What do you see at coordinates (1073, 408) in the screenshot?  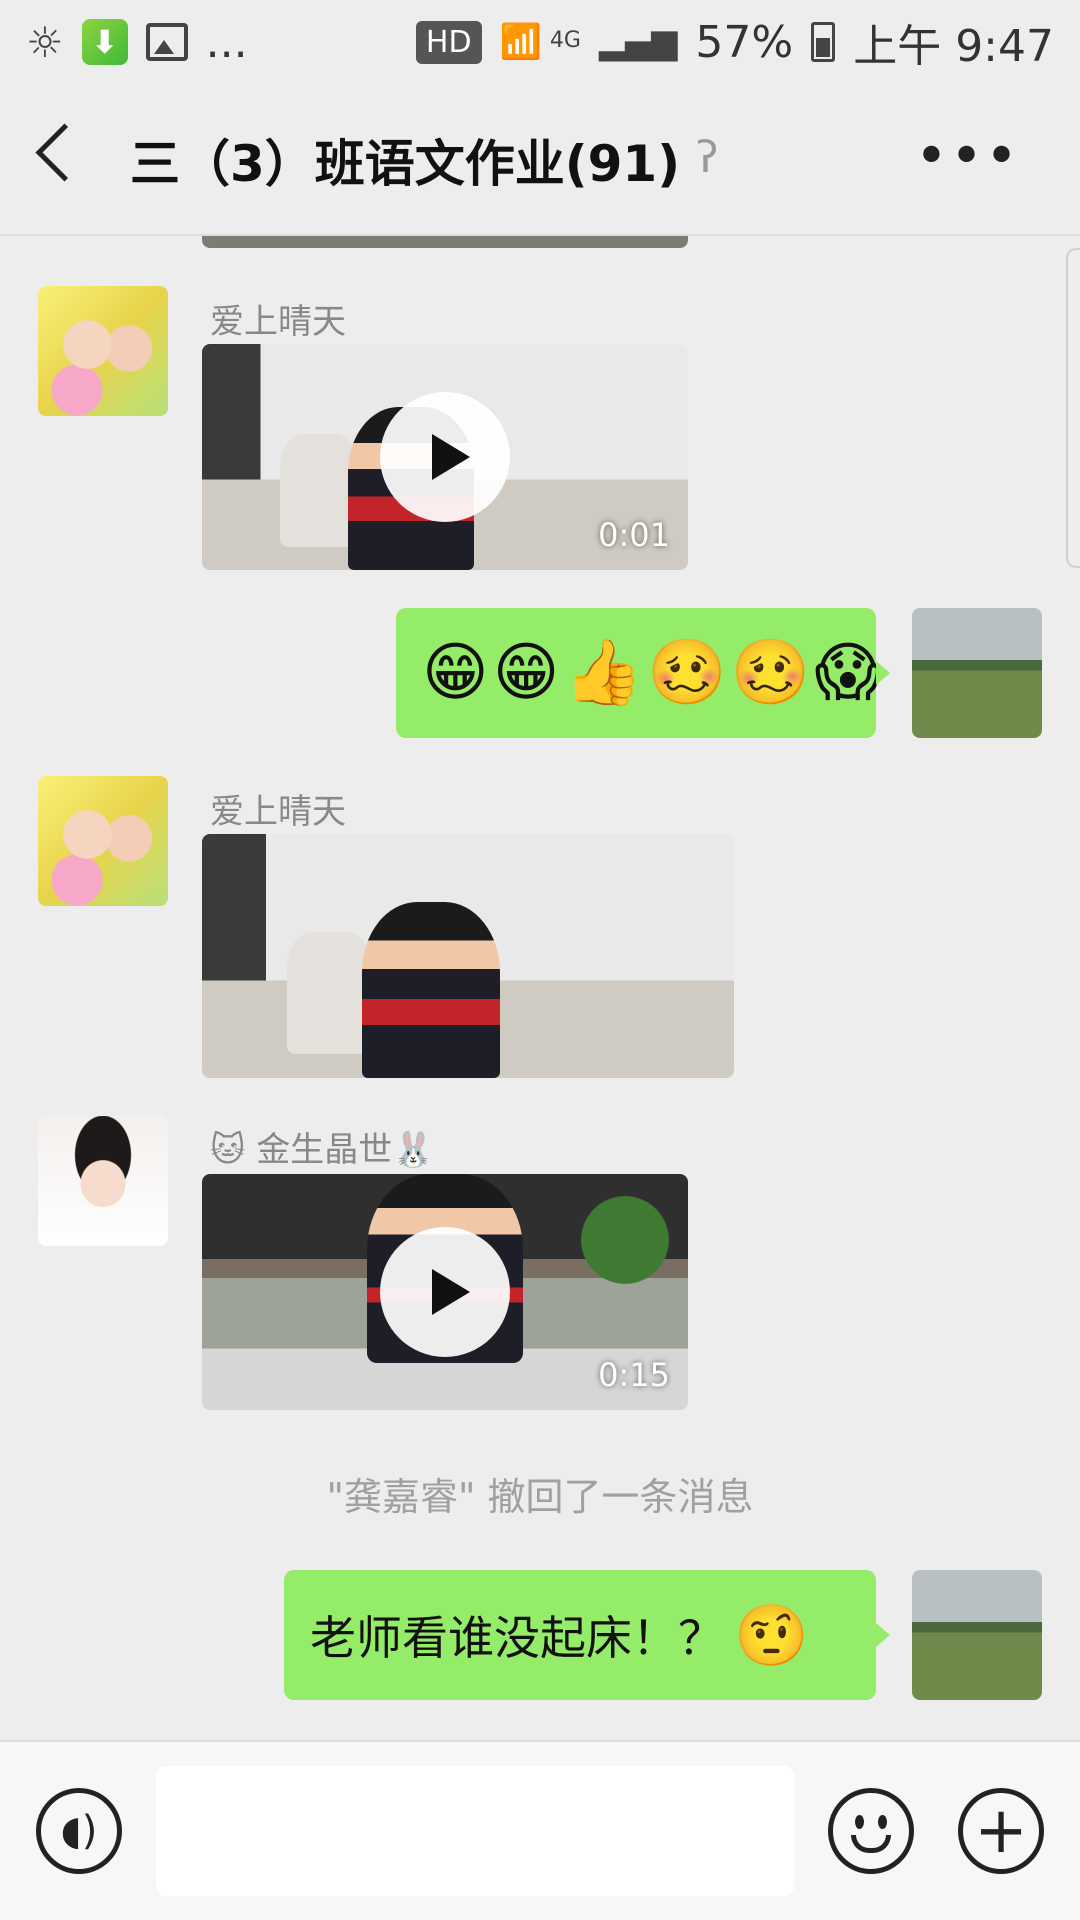 I see `scrollbar` at bounding box center [1073, 408].